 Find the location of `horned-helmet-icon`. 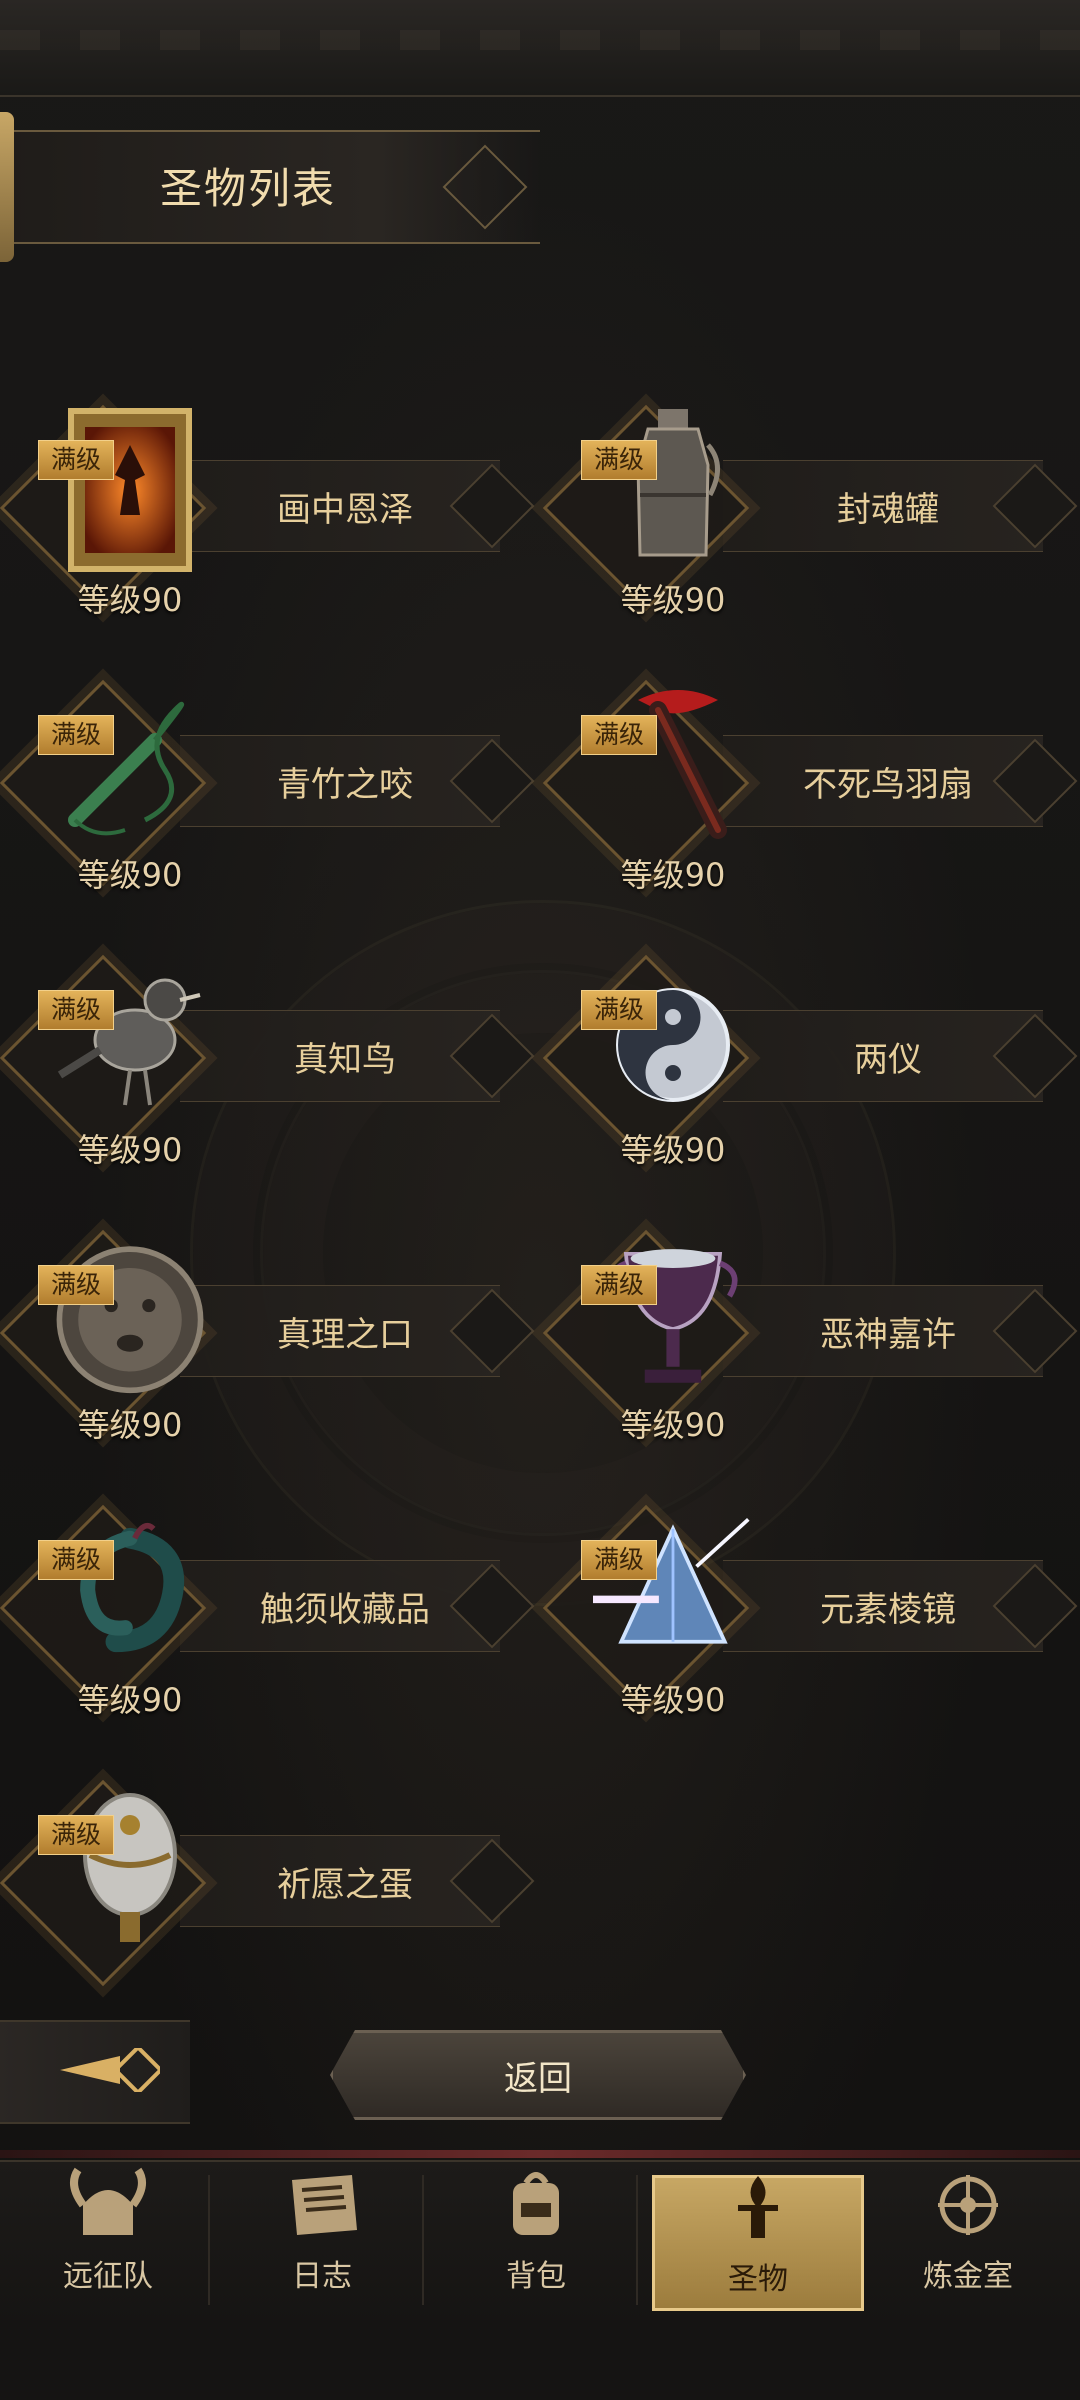

horned-helmet-icon is located at coordinates (108, 2205).